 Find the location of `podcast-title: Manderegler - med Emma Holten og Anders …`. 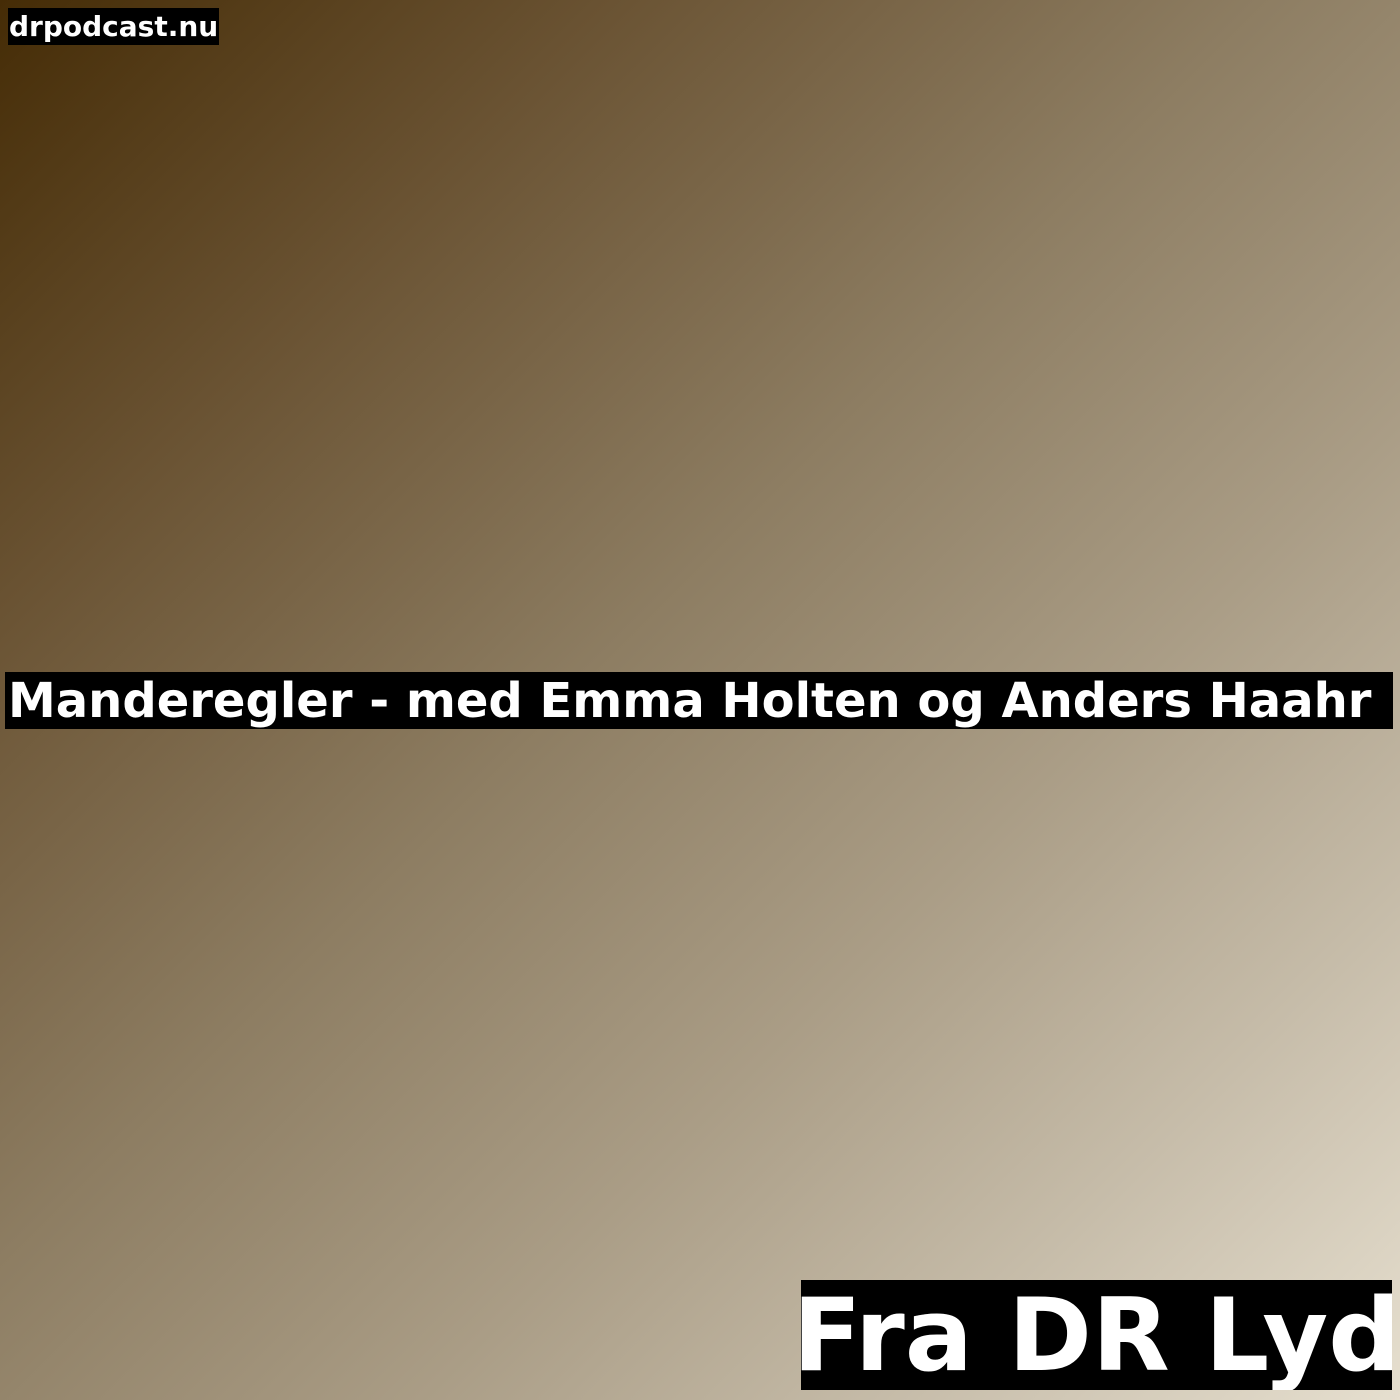

podcast-title: Manderegler - med Emma Holten og Anders … is located at coordinates (699, 700).